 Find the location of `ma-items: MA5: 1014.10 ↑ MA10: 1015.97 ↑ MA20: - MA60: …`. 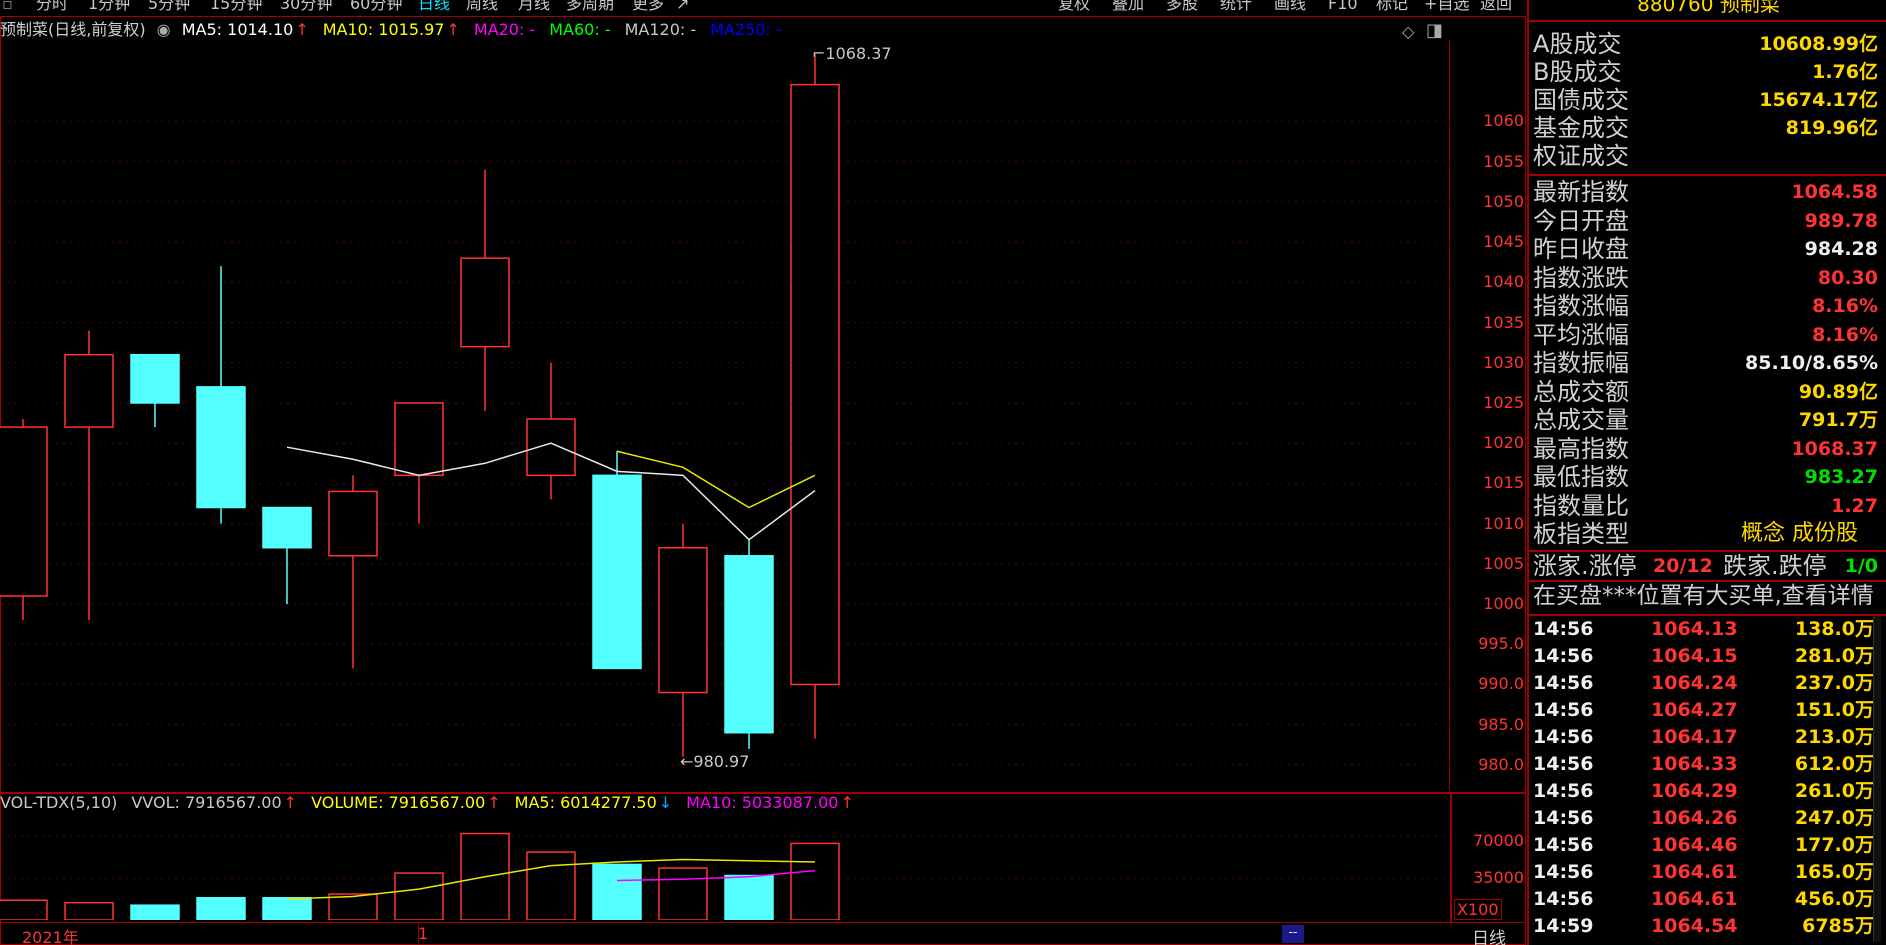

ma-items: MA5: 1014.10 ↑ MA10: 1015.97 ↑ MA20: - MA60: … is located at coordinates (489, 29).